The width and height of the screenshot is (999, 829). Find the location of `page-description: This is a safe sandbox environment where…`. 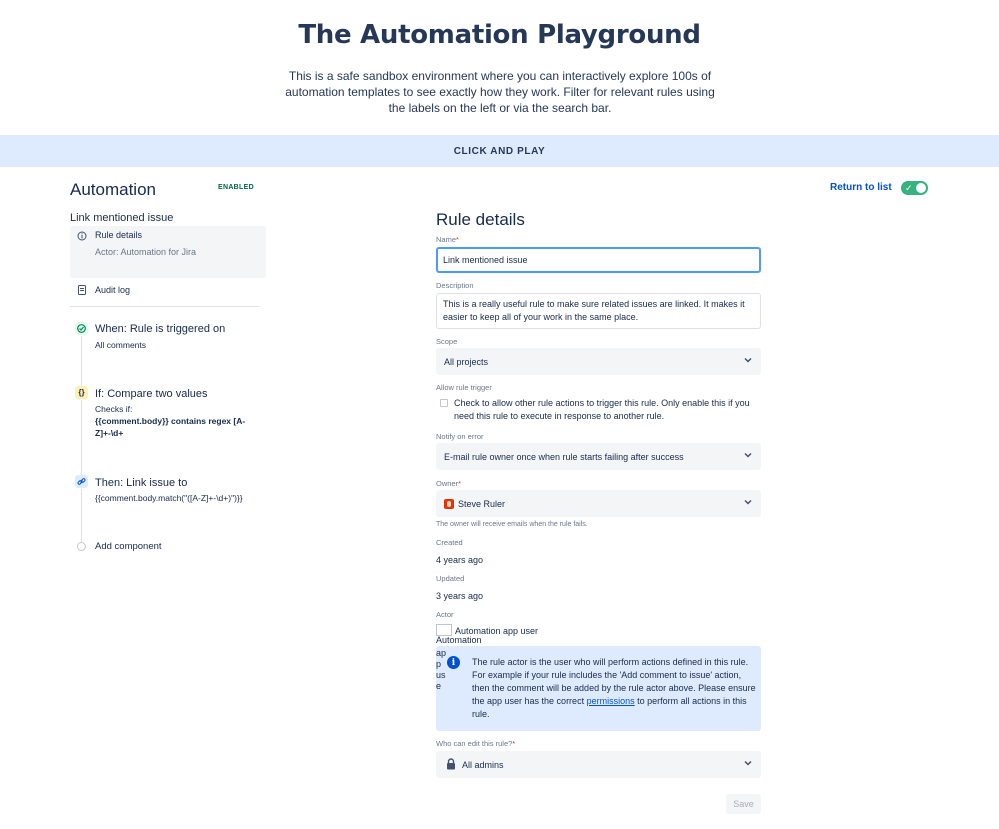

page-description: This is a safe sandbox environment where… is located at coordinates (500, 92).